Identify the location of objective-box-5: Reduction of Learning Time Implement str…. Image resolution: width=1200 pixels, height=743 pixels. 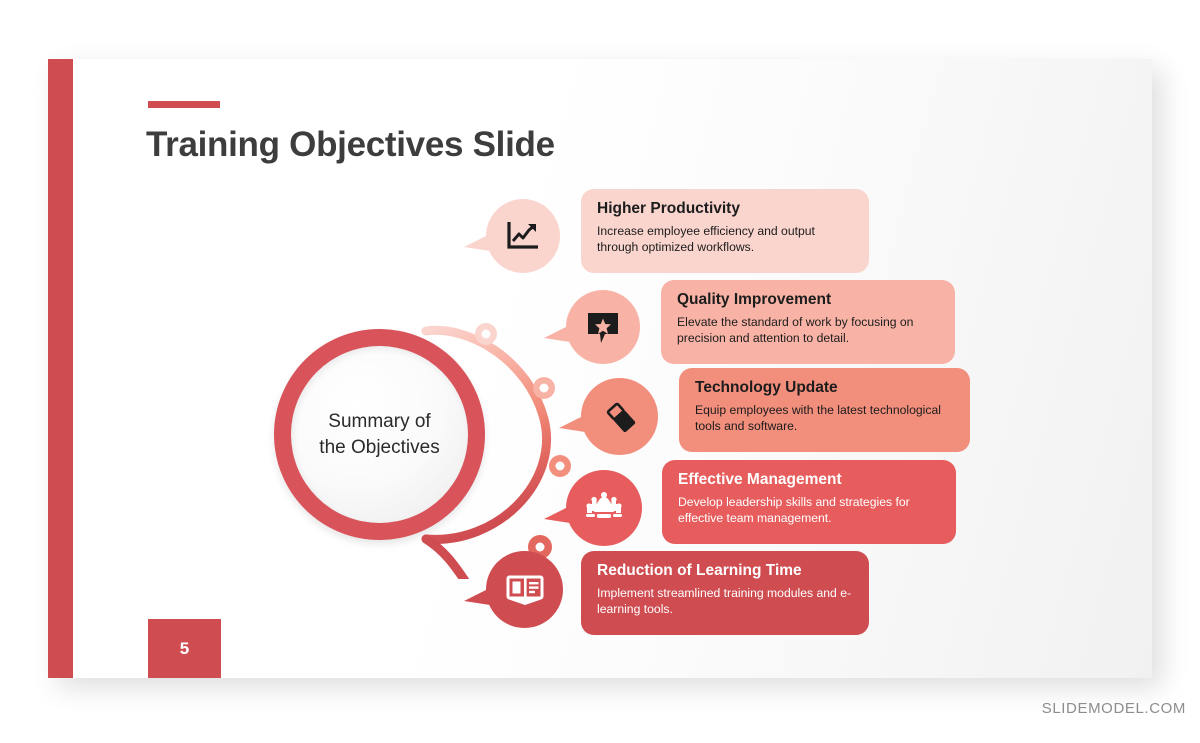
(725, 593).